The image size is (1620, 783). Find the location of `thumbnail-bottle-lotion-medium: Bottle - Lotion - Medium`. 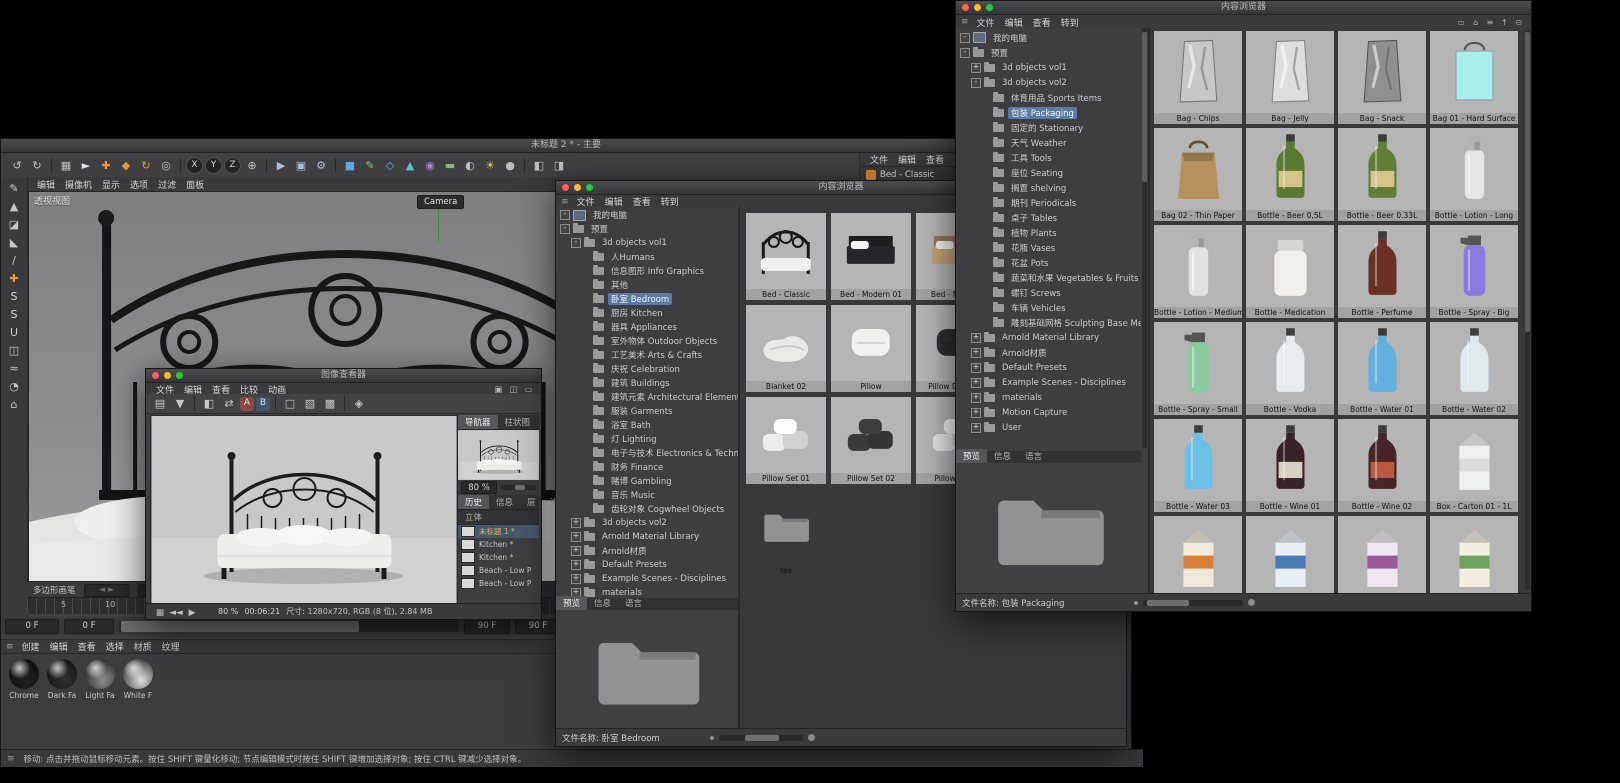

thumbnail-bottle-lotion-medium: Bottle - Lotion - Medium is located at coordinates (1198, 271).